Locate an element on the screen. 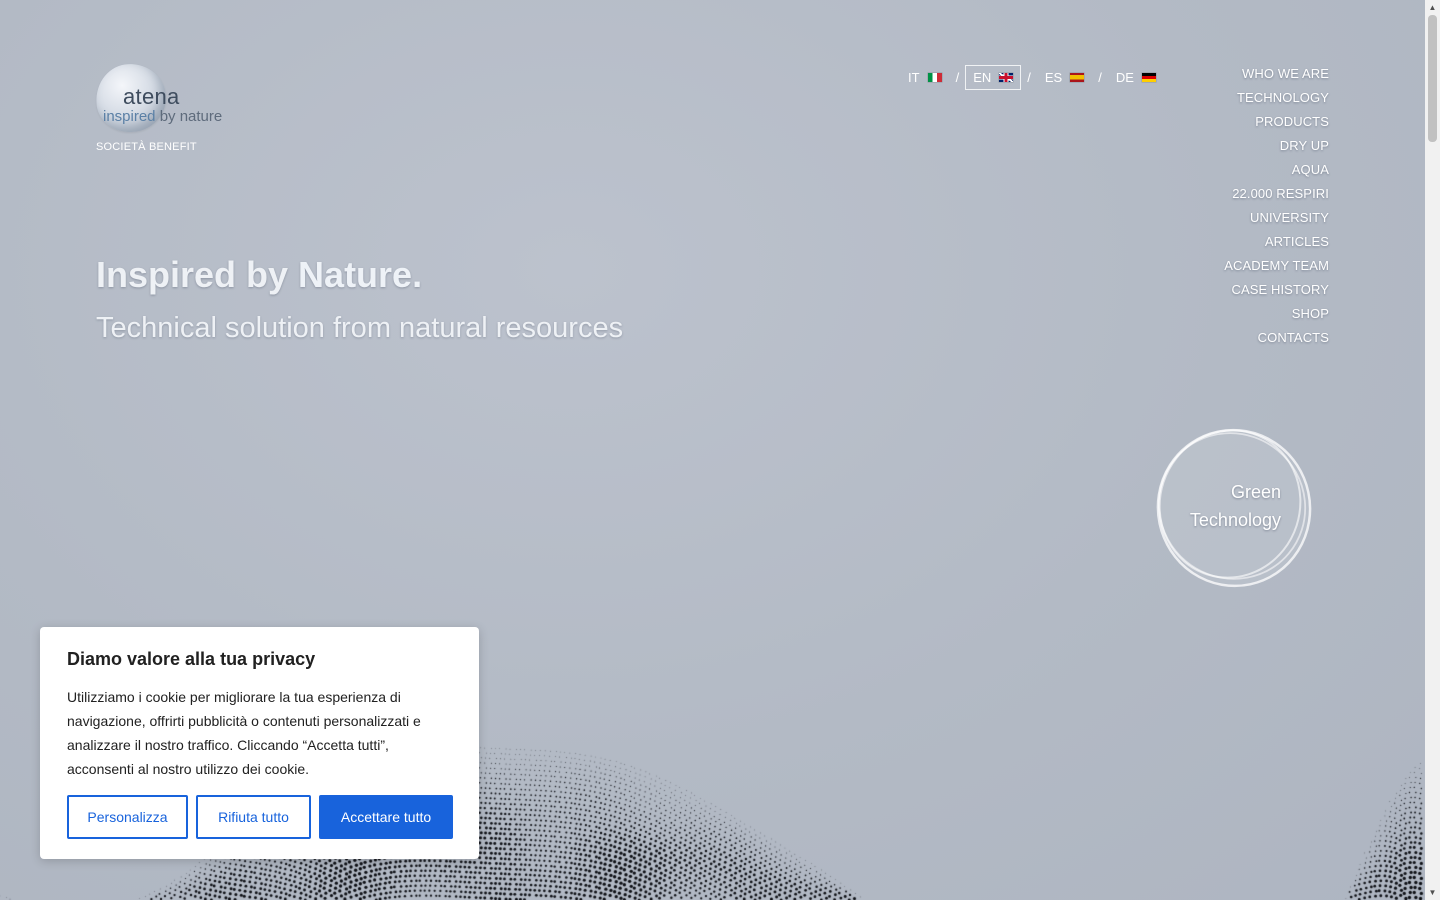 The height and width of the screenshot is (900, 1440). scroll-up-arrow-icon: ▲ is located at coordinates (1432, 7).